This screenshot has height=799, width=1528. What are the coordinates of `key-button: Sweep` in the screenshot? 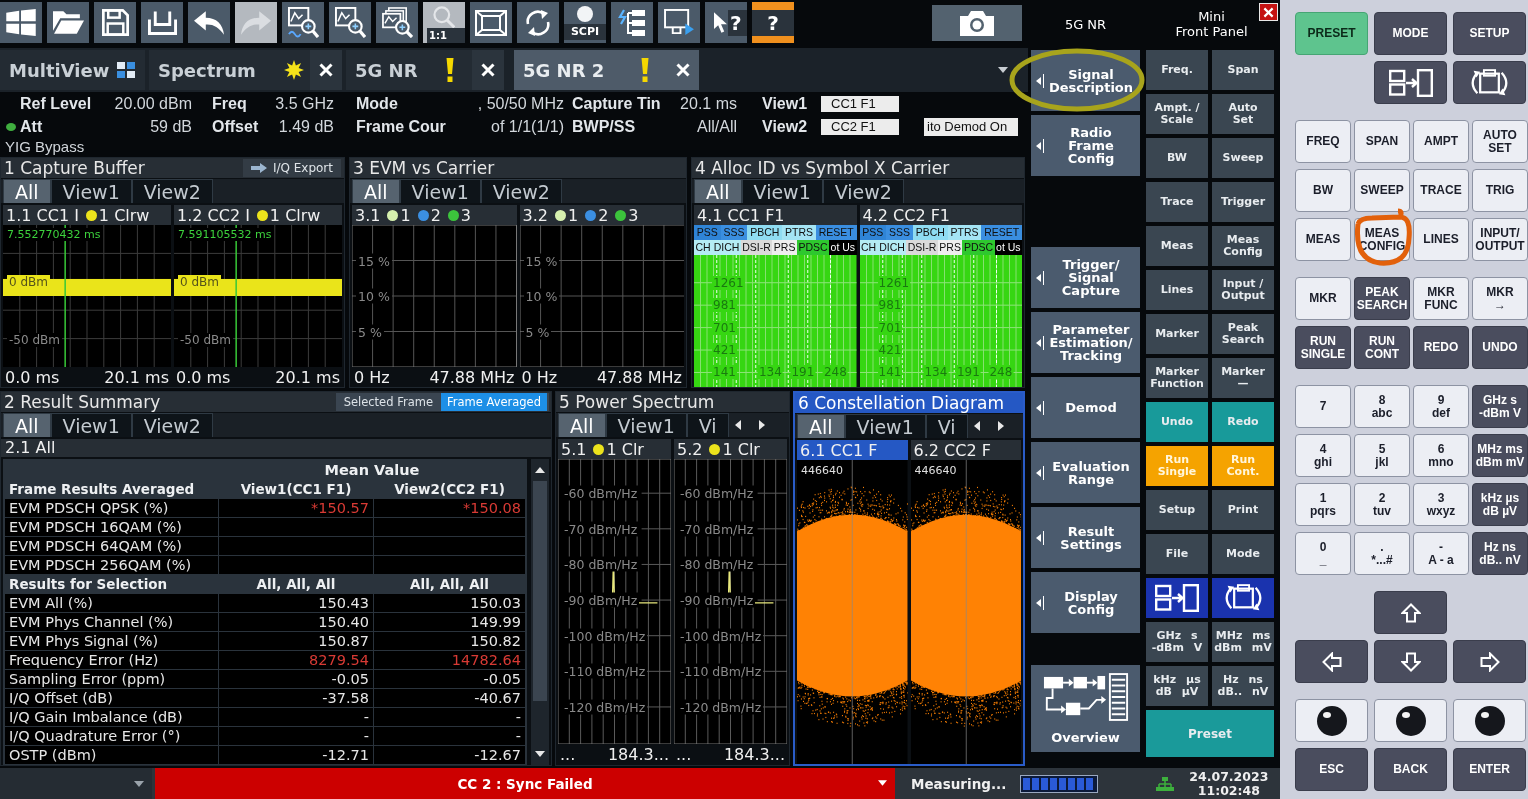 It's located at (1243, 158).